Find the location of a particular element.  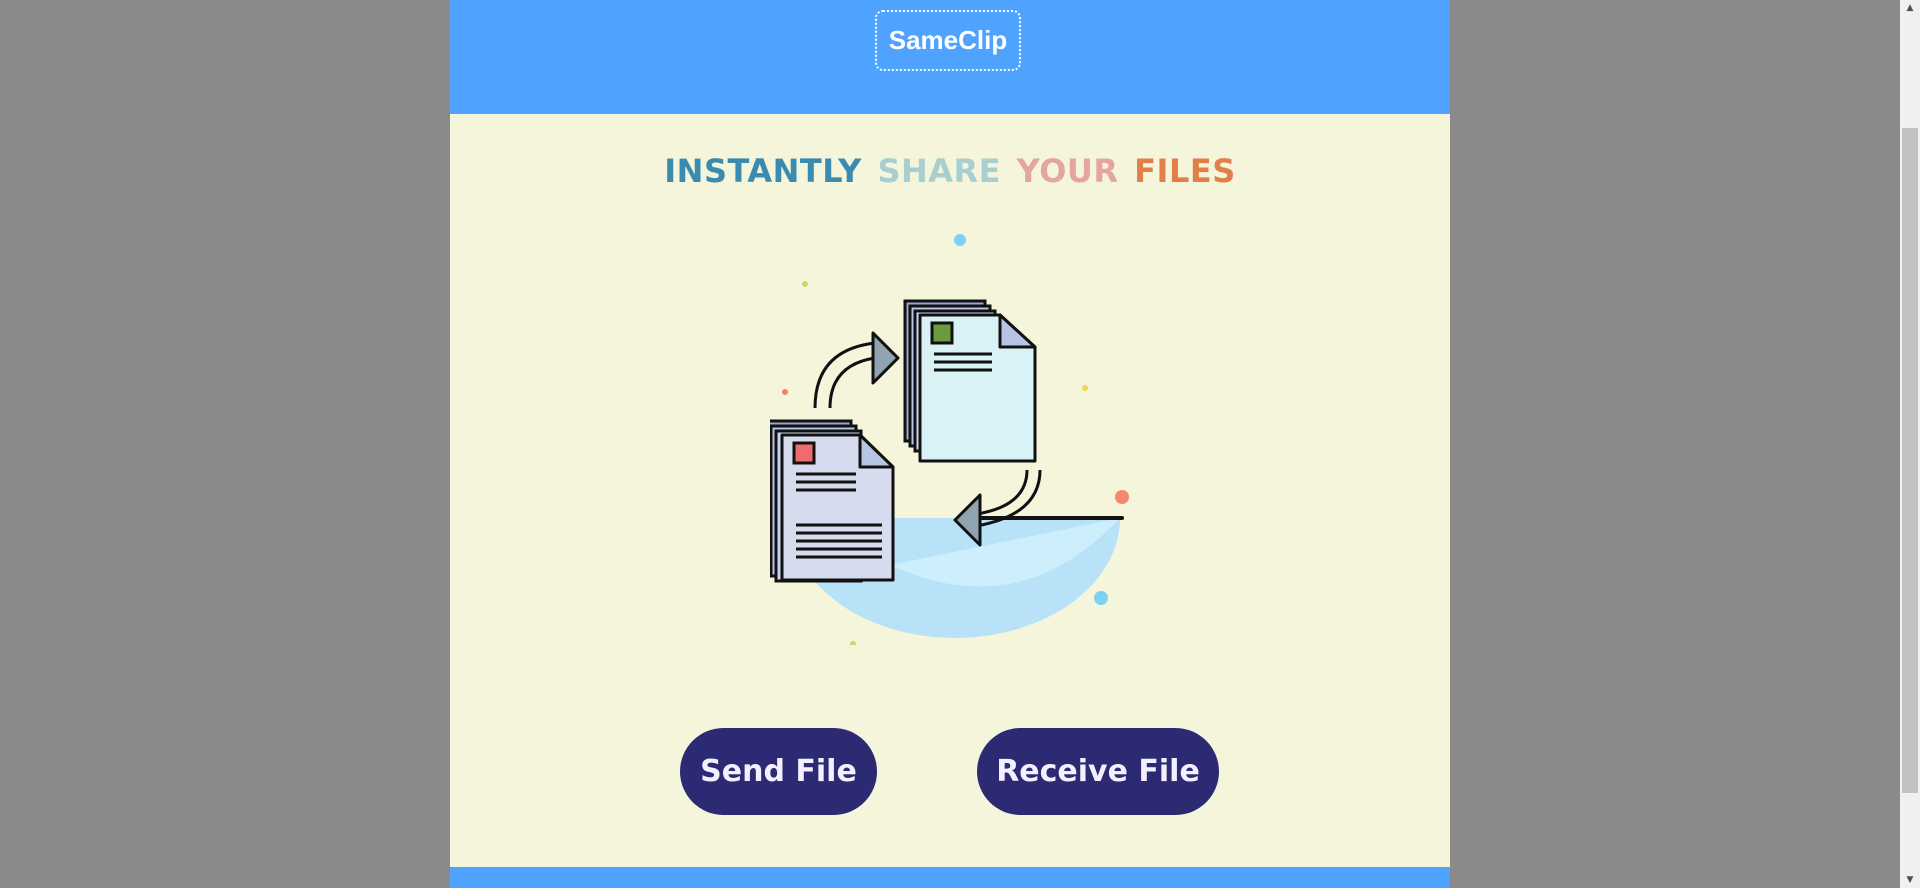

vertical-scrollbar: ▲ ▼ is located at coordinates (1910, 444).